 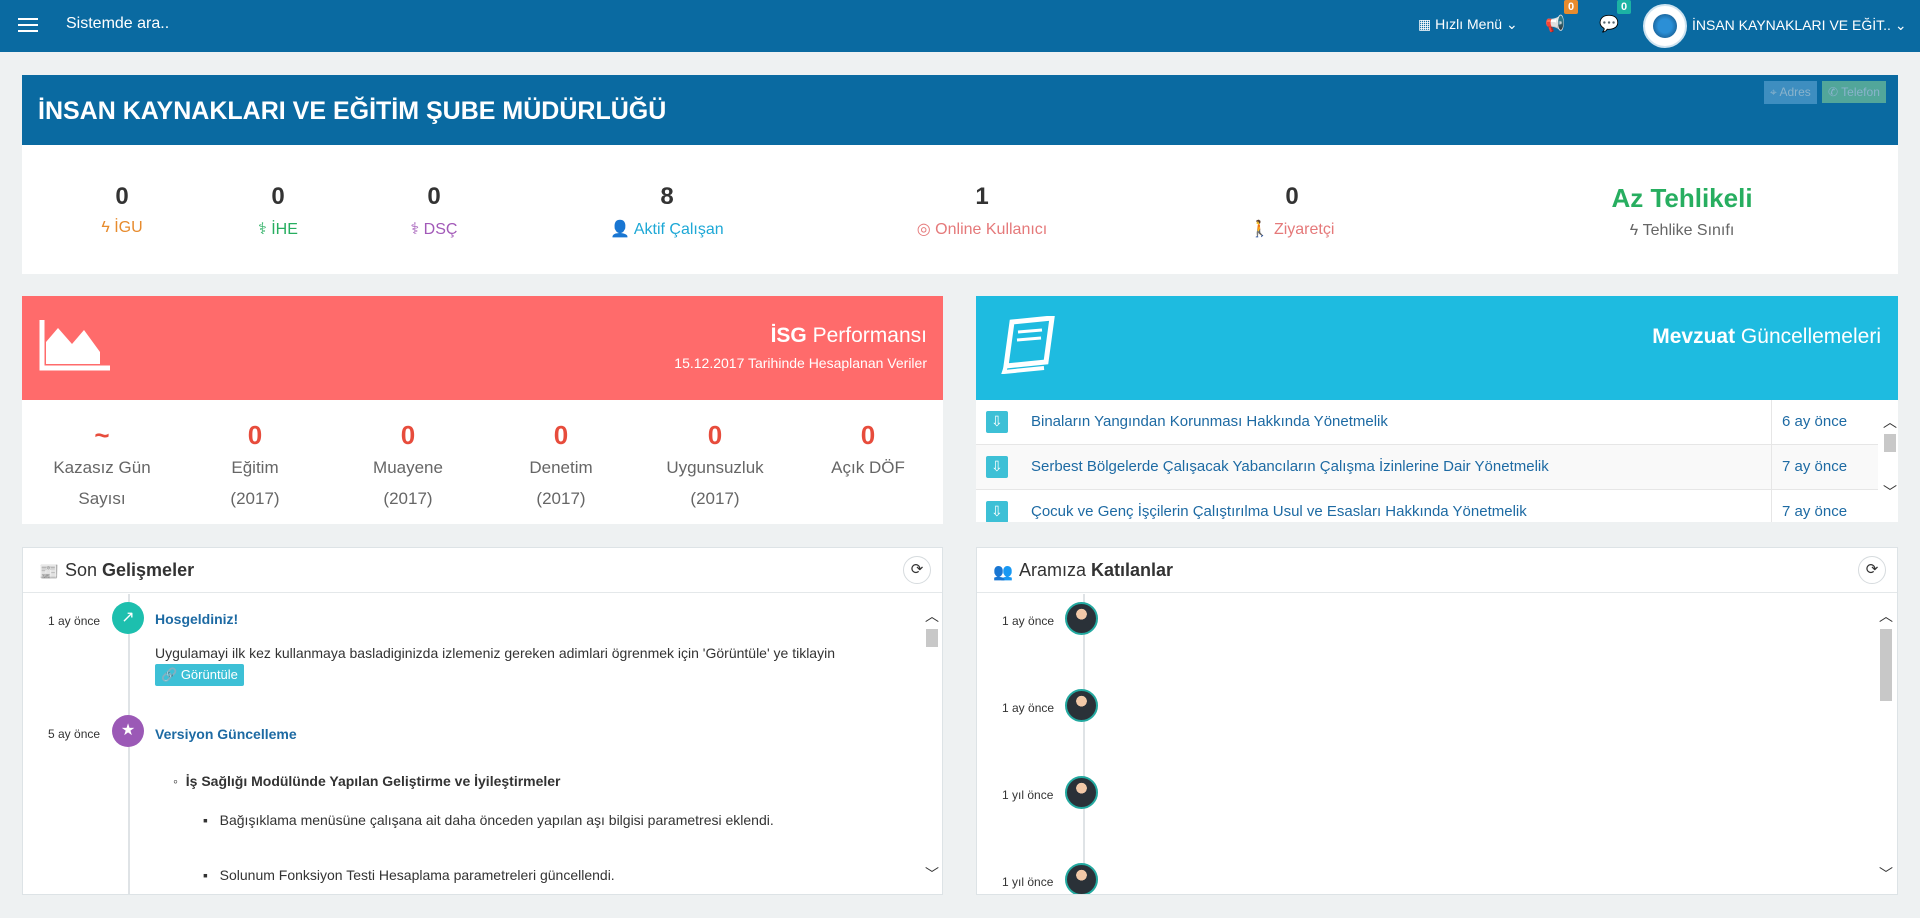 I want to click on person-icon: 🚶, so click(x=1259, y=229).